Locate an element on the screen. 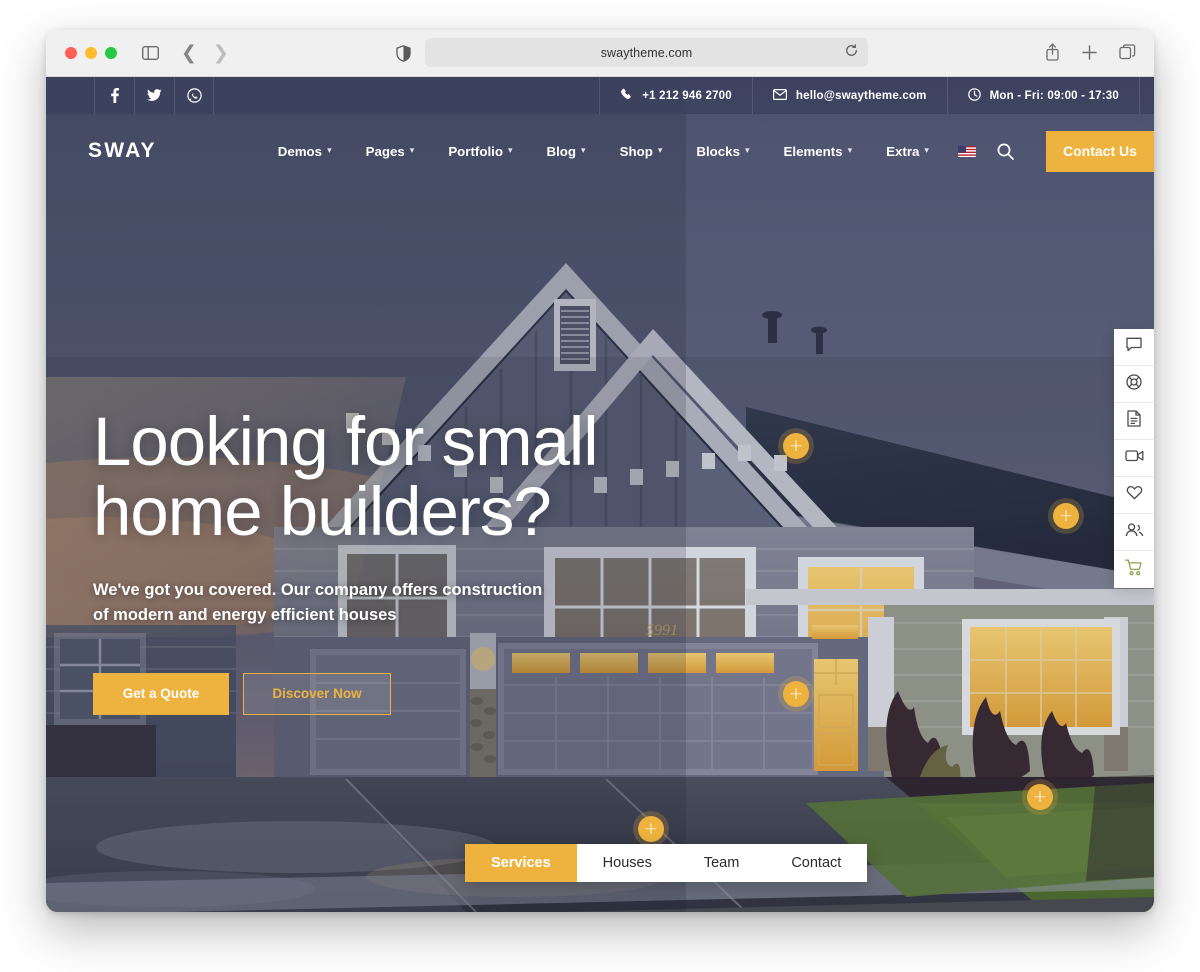 This screenshot has height=972, width=1200. browser-toolbar-right is located at coordinates (1090, 52).